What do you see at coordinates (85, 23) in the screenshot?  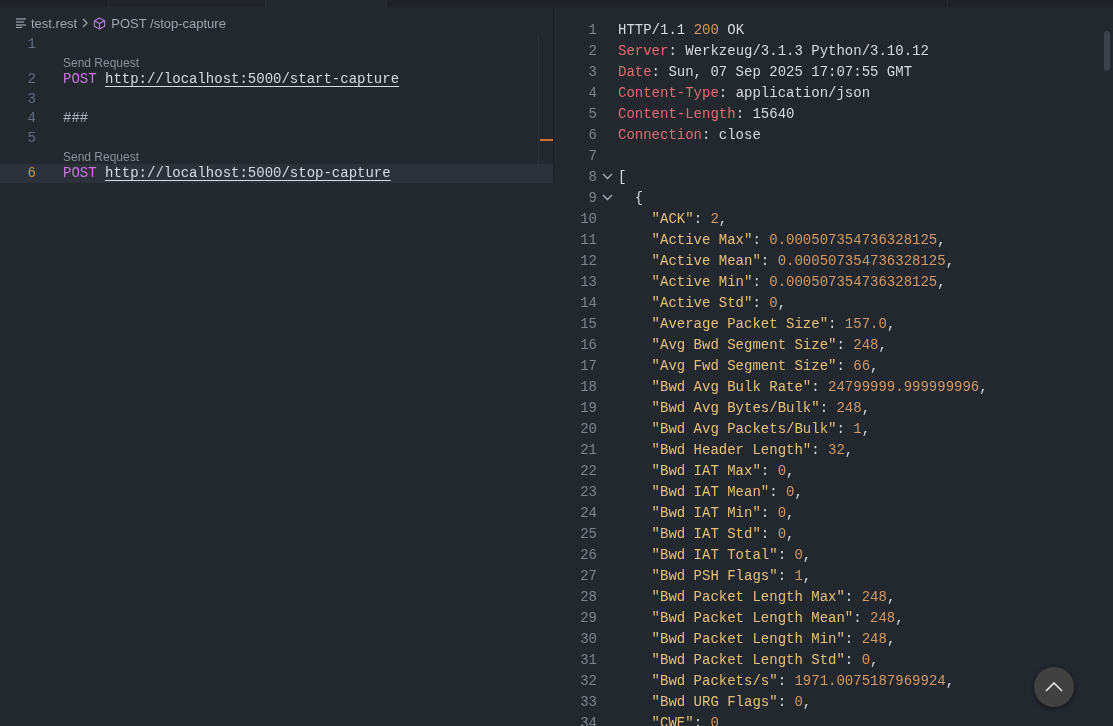 I see `chevron-right-icon` at bounding box center [85, 23].